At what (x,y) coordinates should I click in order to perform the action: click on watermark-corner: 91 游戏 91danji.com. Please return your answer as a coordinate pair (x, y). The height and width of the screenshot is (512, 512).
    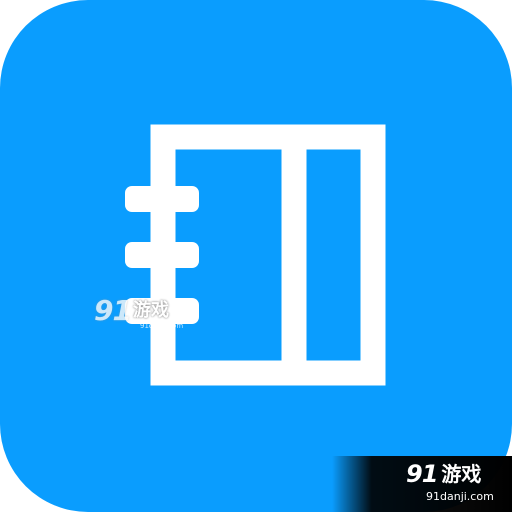
    Looking at the image, I should click on (422, 484).